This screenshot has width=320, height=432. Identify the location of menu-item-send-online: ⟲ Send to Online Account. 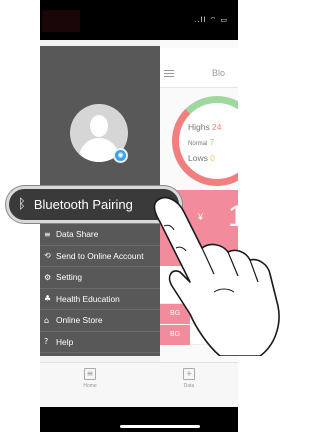
(100, 256).